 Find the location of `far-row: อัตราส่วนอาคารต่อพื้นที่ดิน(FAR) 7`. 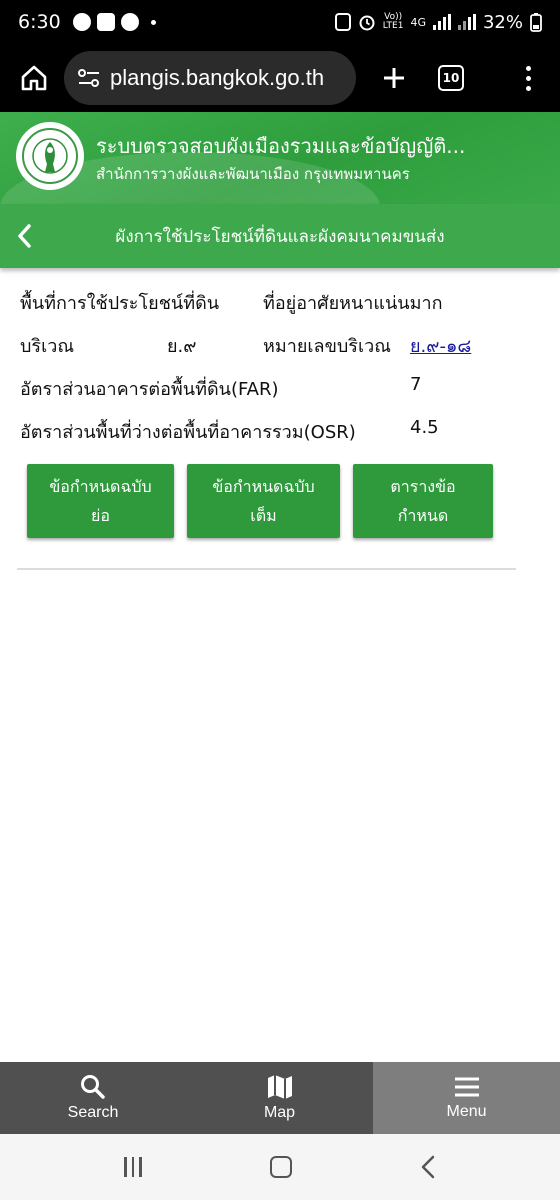

far-row: อัตราส่วนอาคารต่อพื้นที่ดิน(FAR) 7 is located at coordinates (270, 389).